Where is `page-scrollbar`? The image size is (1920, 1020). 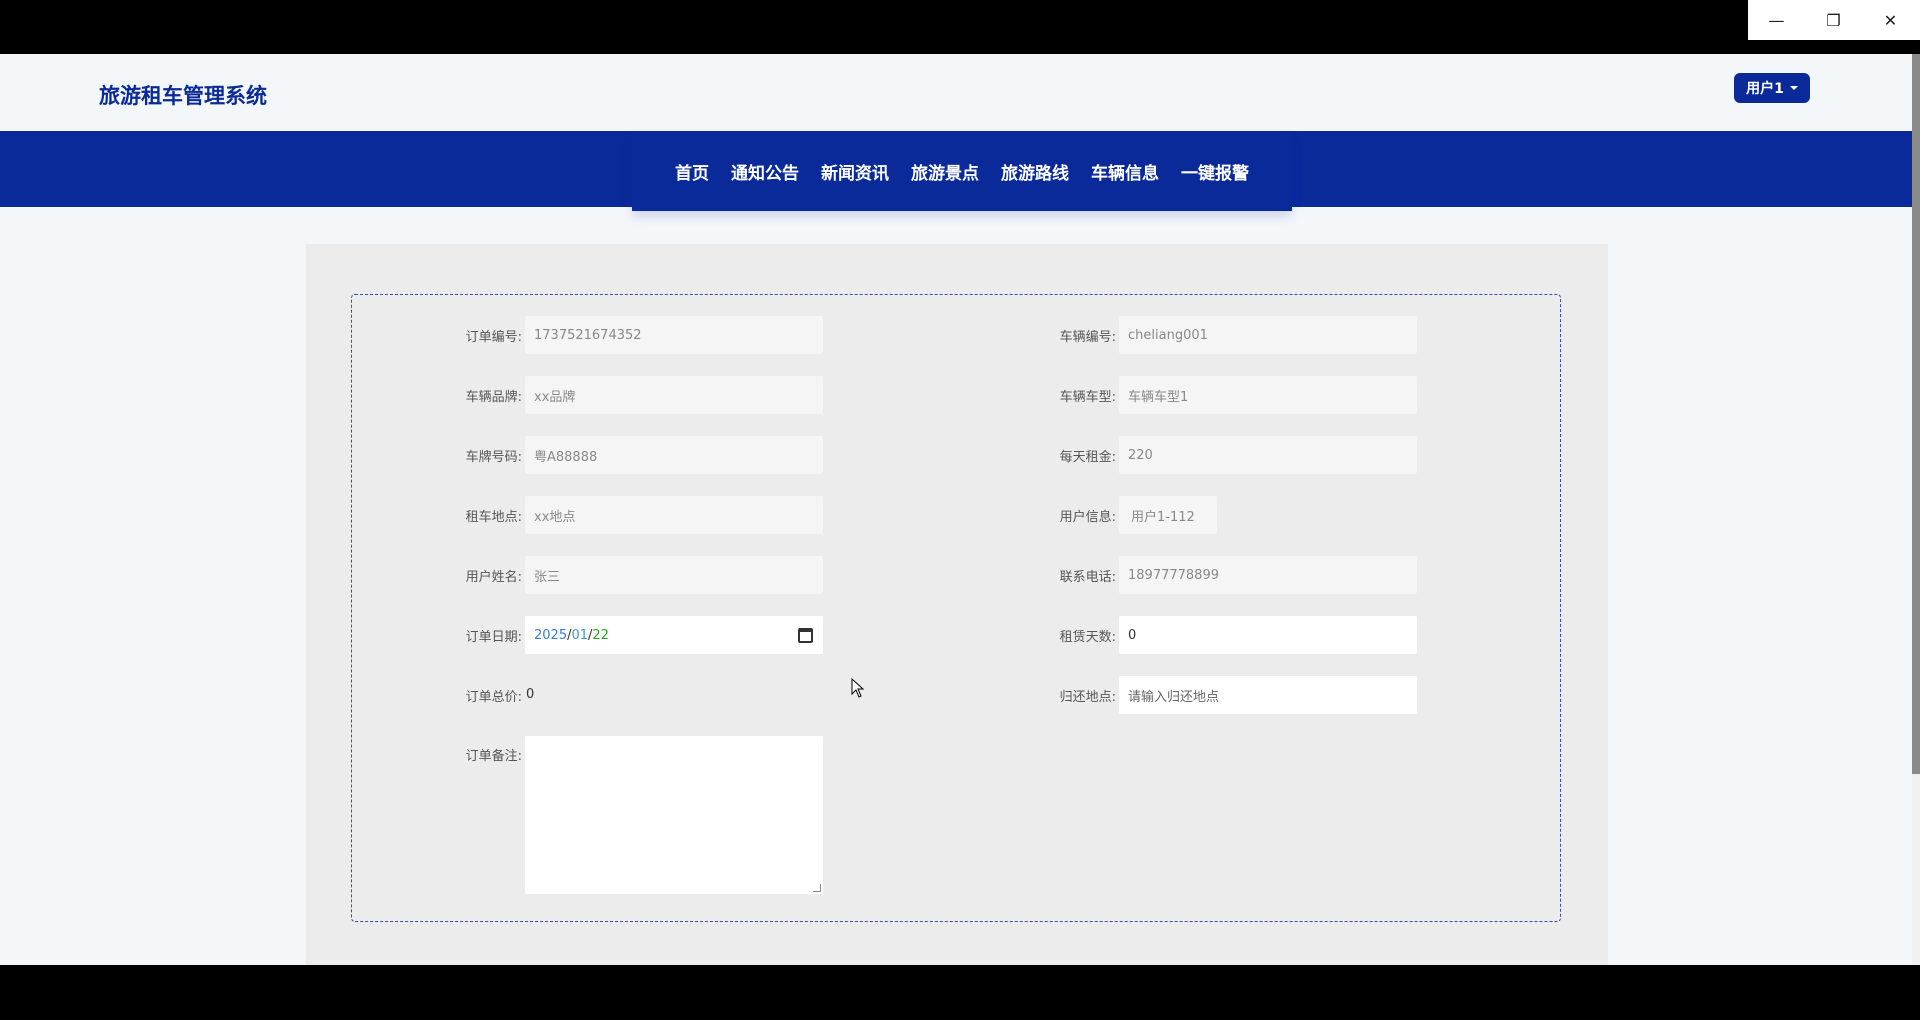 page-scrollbar is located at coordinates (1916, 509).